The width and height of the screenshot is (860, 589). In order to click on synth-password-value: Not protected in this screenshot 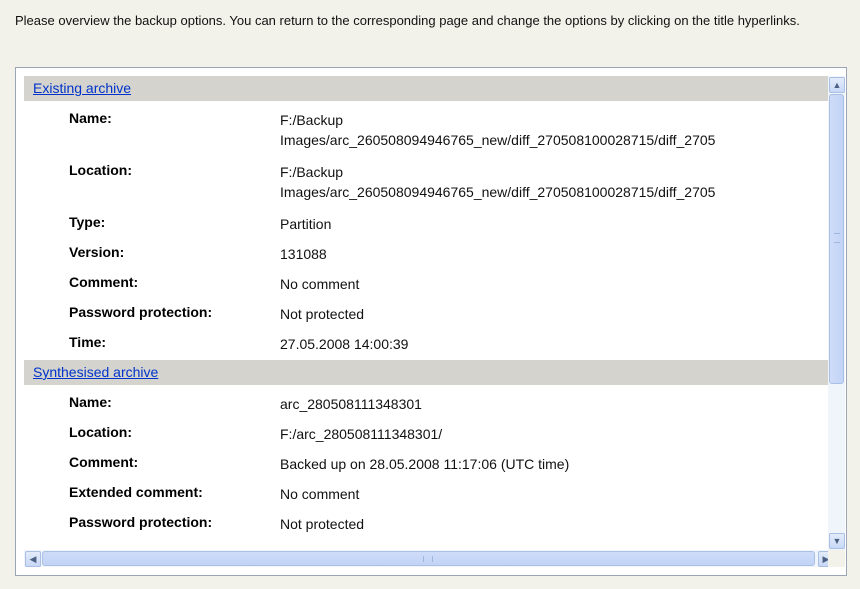, I will do `click(322, 524)`.